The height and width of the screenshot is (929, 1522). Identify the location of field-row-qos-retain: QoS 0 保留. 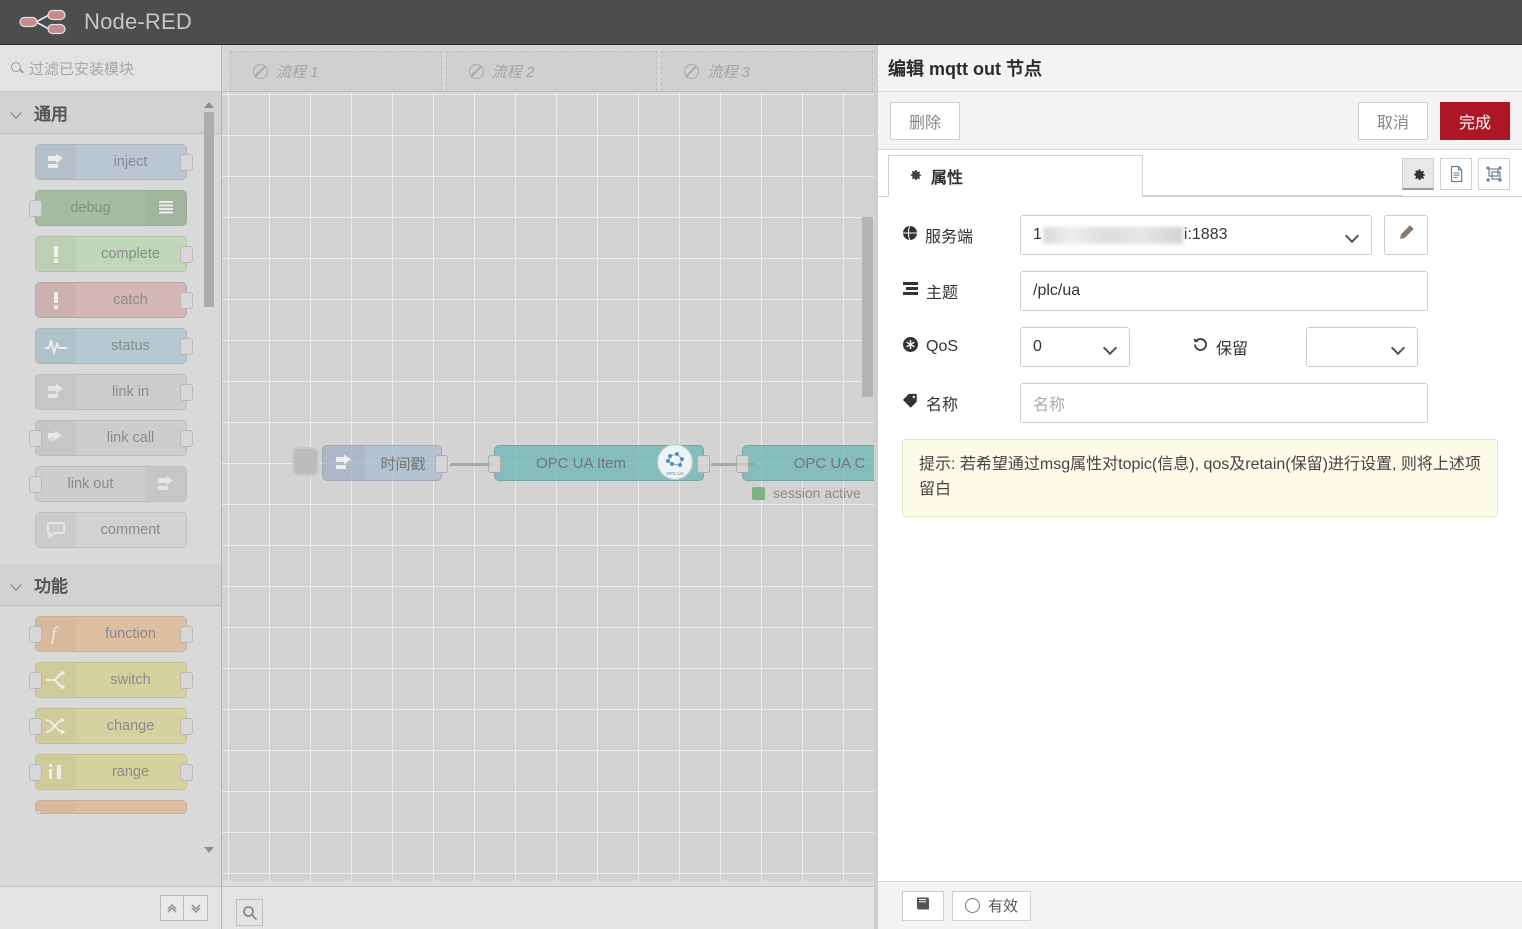
(1200, 347).